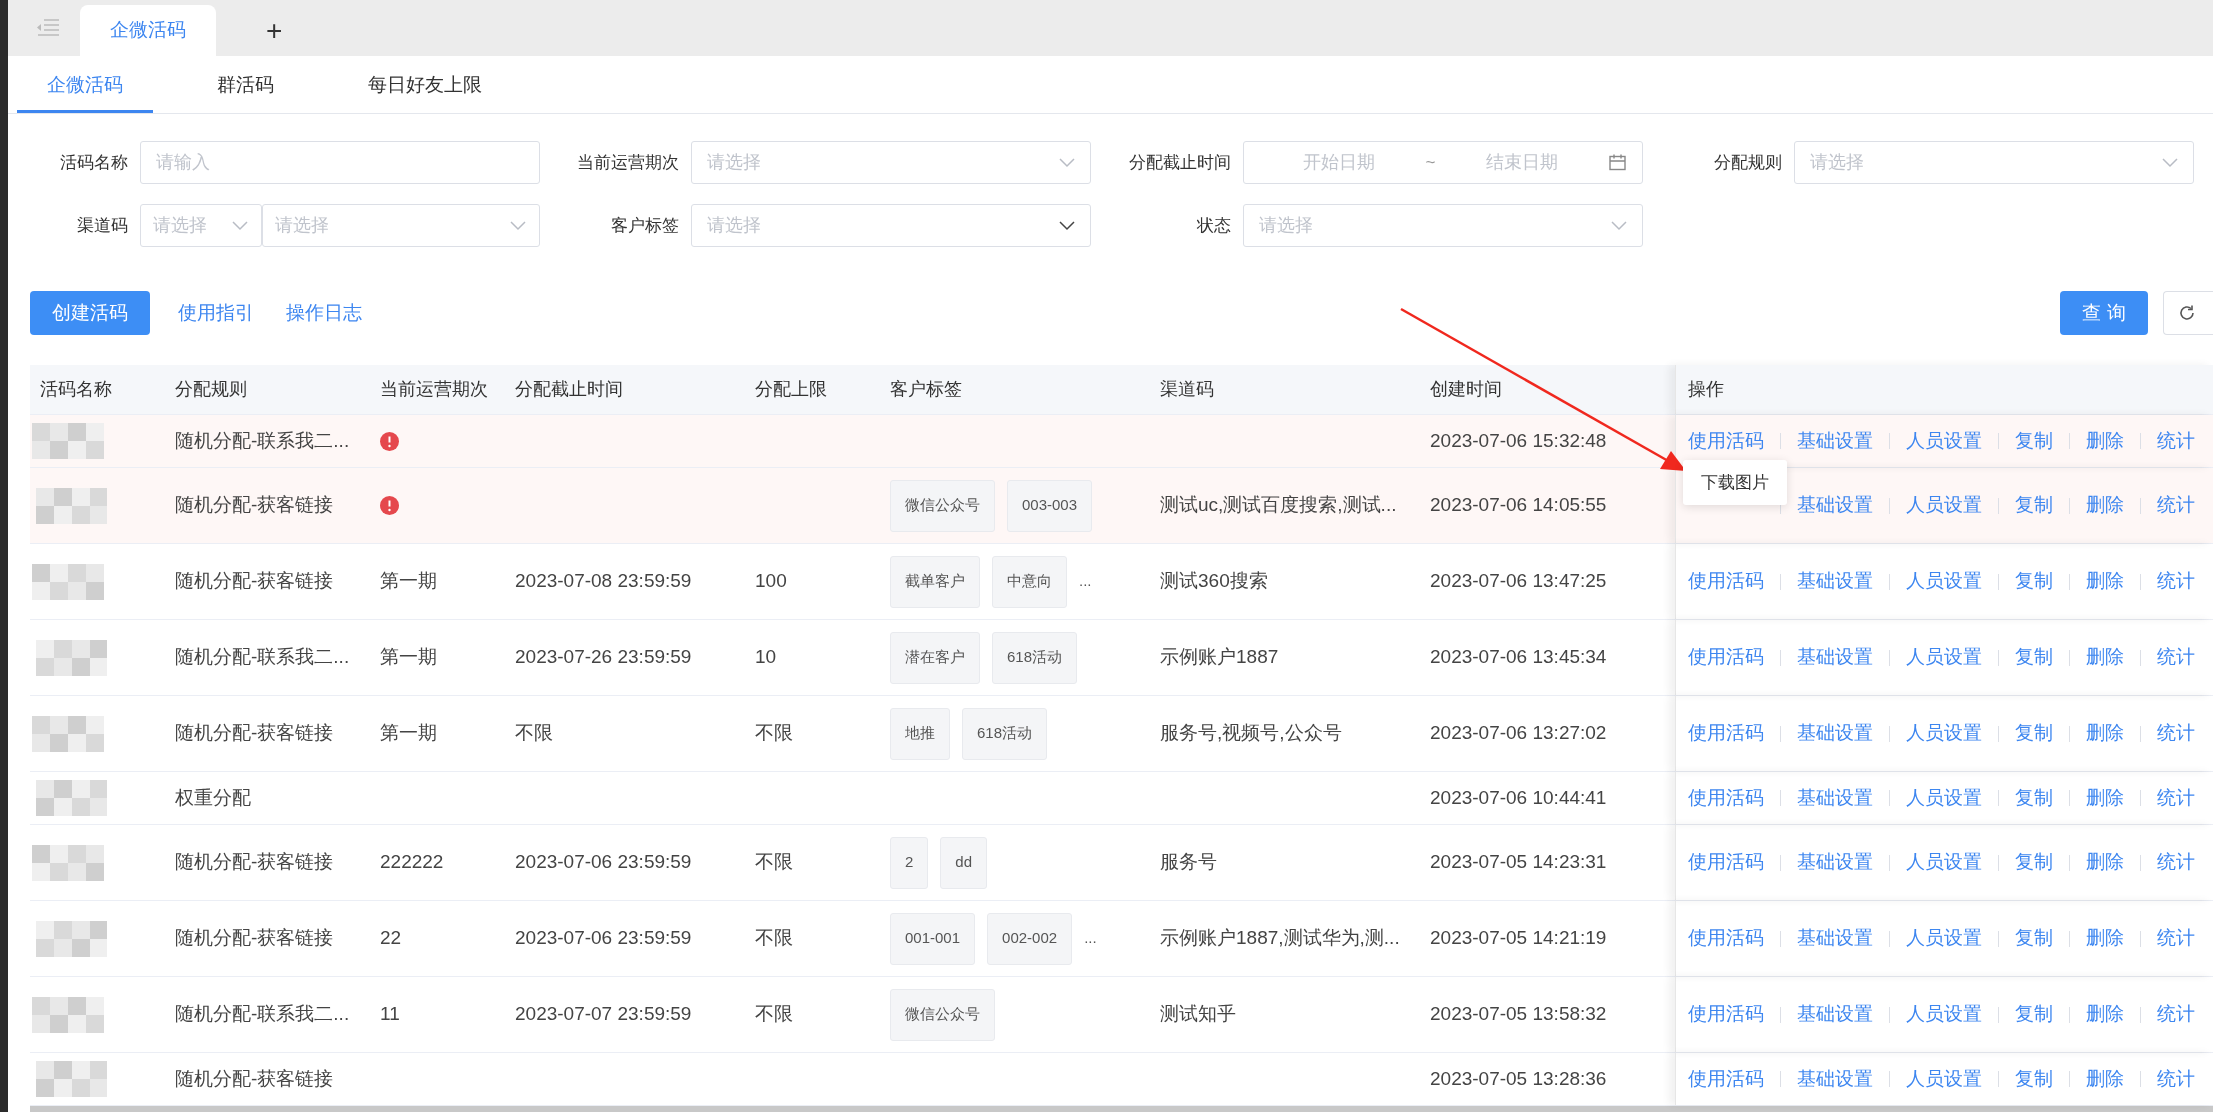  Describe the element at coordinates (1518, 938) in the screenshot. I see `table-cell-text: 2023-07-05 14:21:19` at that location.